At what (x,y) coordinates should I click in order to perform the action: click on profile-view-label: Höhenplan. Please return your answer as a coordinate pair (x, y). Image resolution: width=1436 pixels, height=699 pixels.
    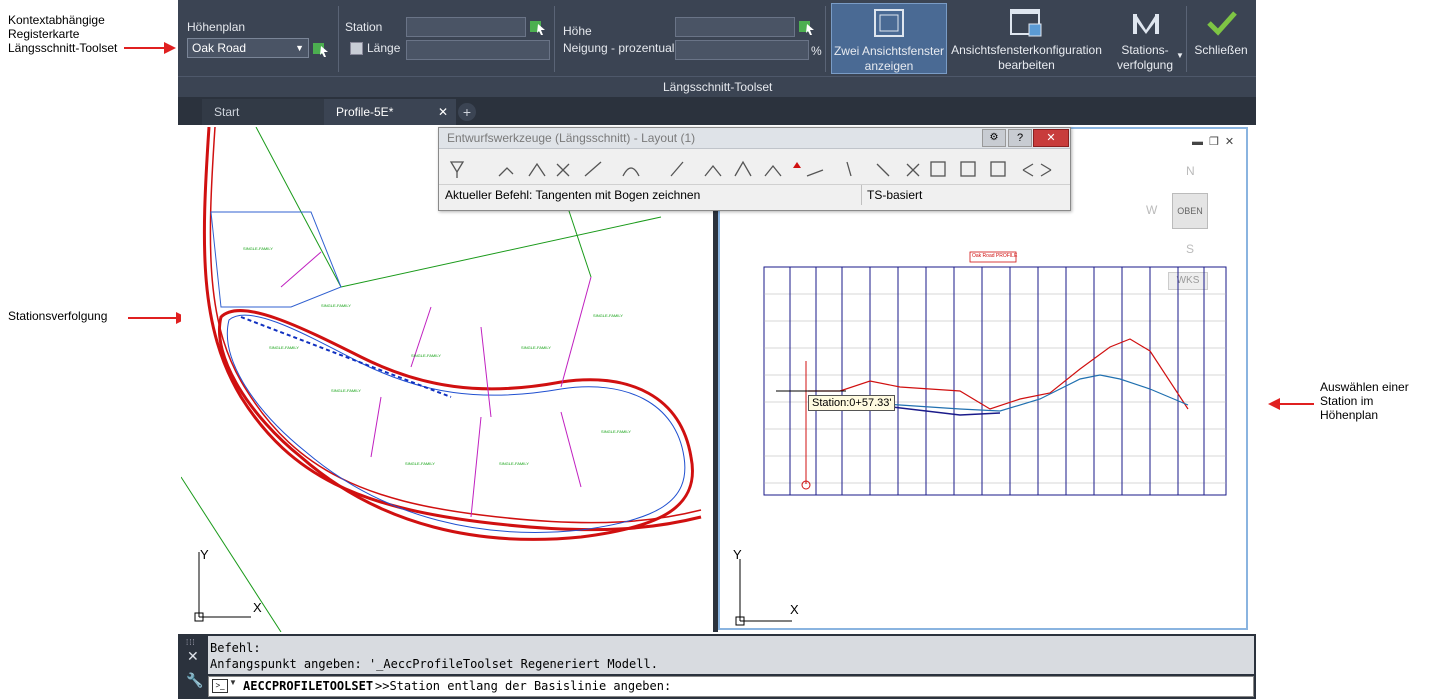
    Looking at the image, I should click on (216, 27).